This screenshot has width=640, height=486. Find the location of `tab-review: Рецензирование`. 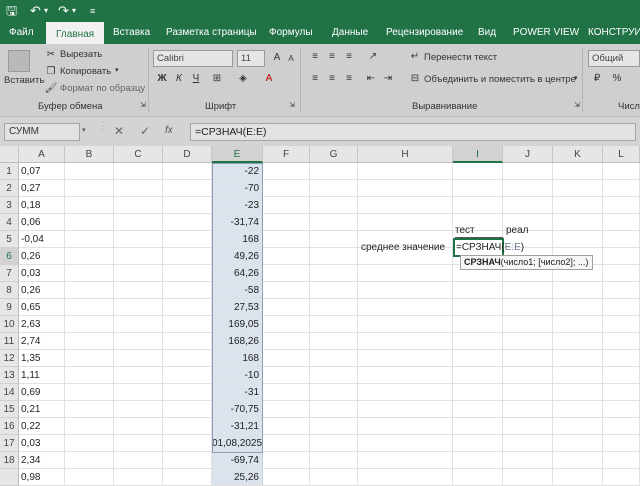

tab-review: Рецензирование is located at coordinates (424, 33).